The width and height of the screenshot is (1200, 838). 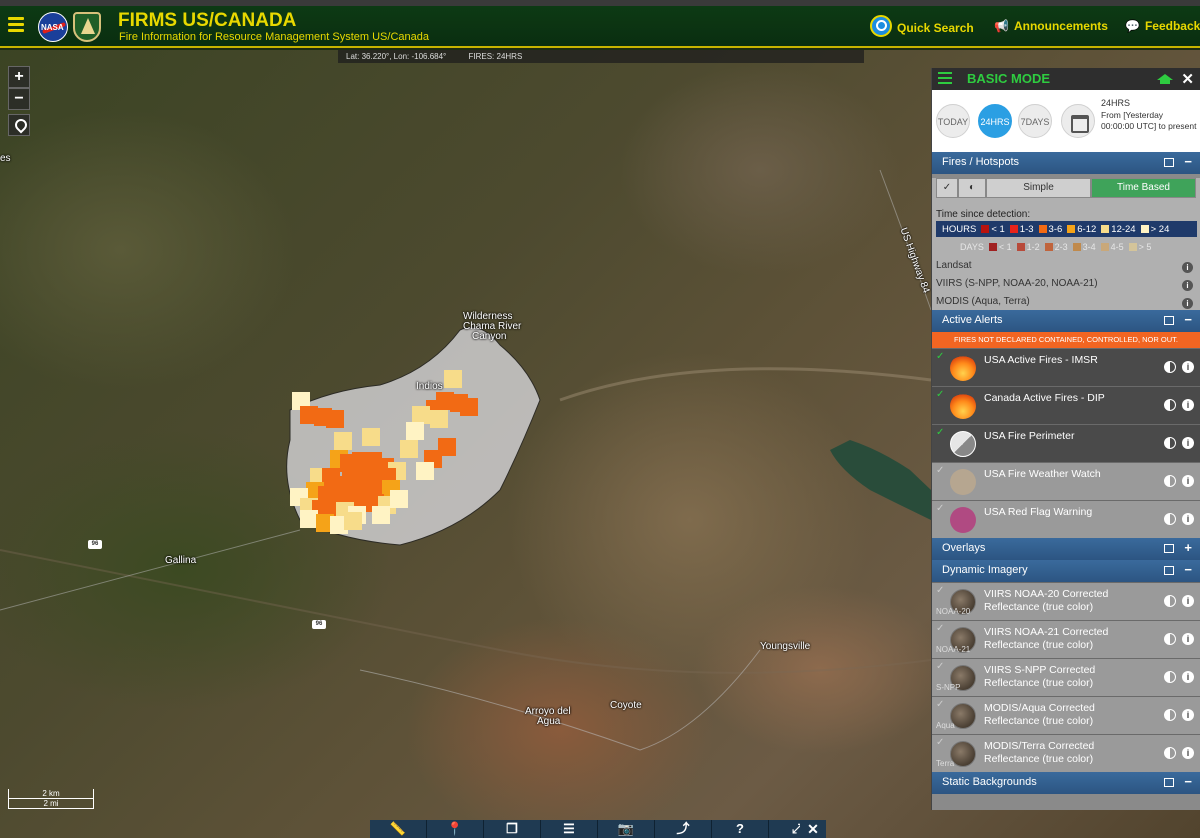 What do you see at coordinates (1038, 188) in the screenshot?
I see `simple-mode-button: Simple` at bounding box center [1038, 188].